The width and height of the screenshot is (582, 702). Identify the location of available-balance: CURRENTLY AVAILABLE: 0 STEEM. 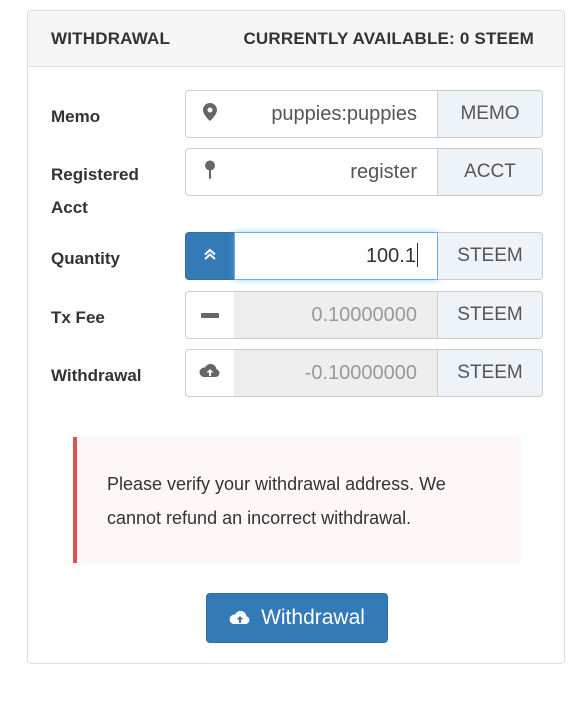
(388, 38).